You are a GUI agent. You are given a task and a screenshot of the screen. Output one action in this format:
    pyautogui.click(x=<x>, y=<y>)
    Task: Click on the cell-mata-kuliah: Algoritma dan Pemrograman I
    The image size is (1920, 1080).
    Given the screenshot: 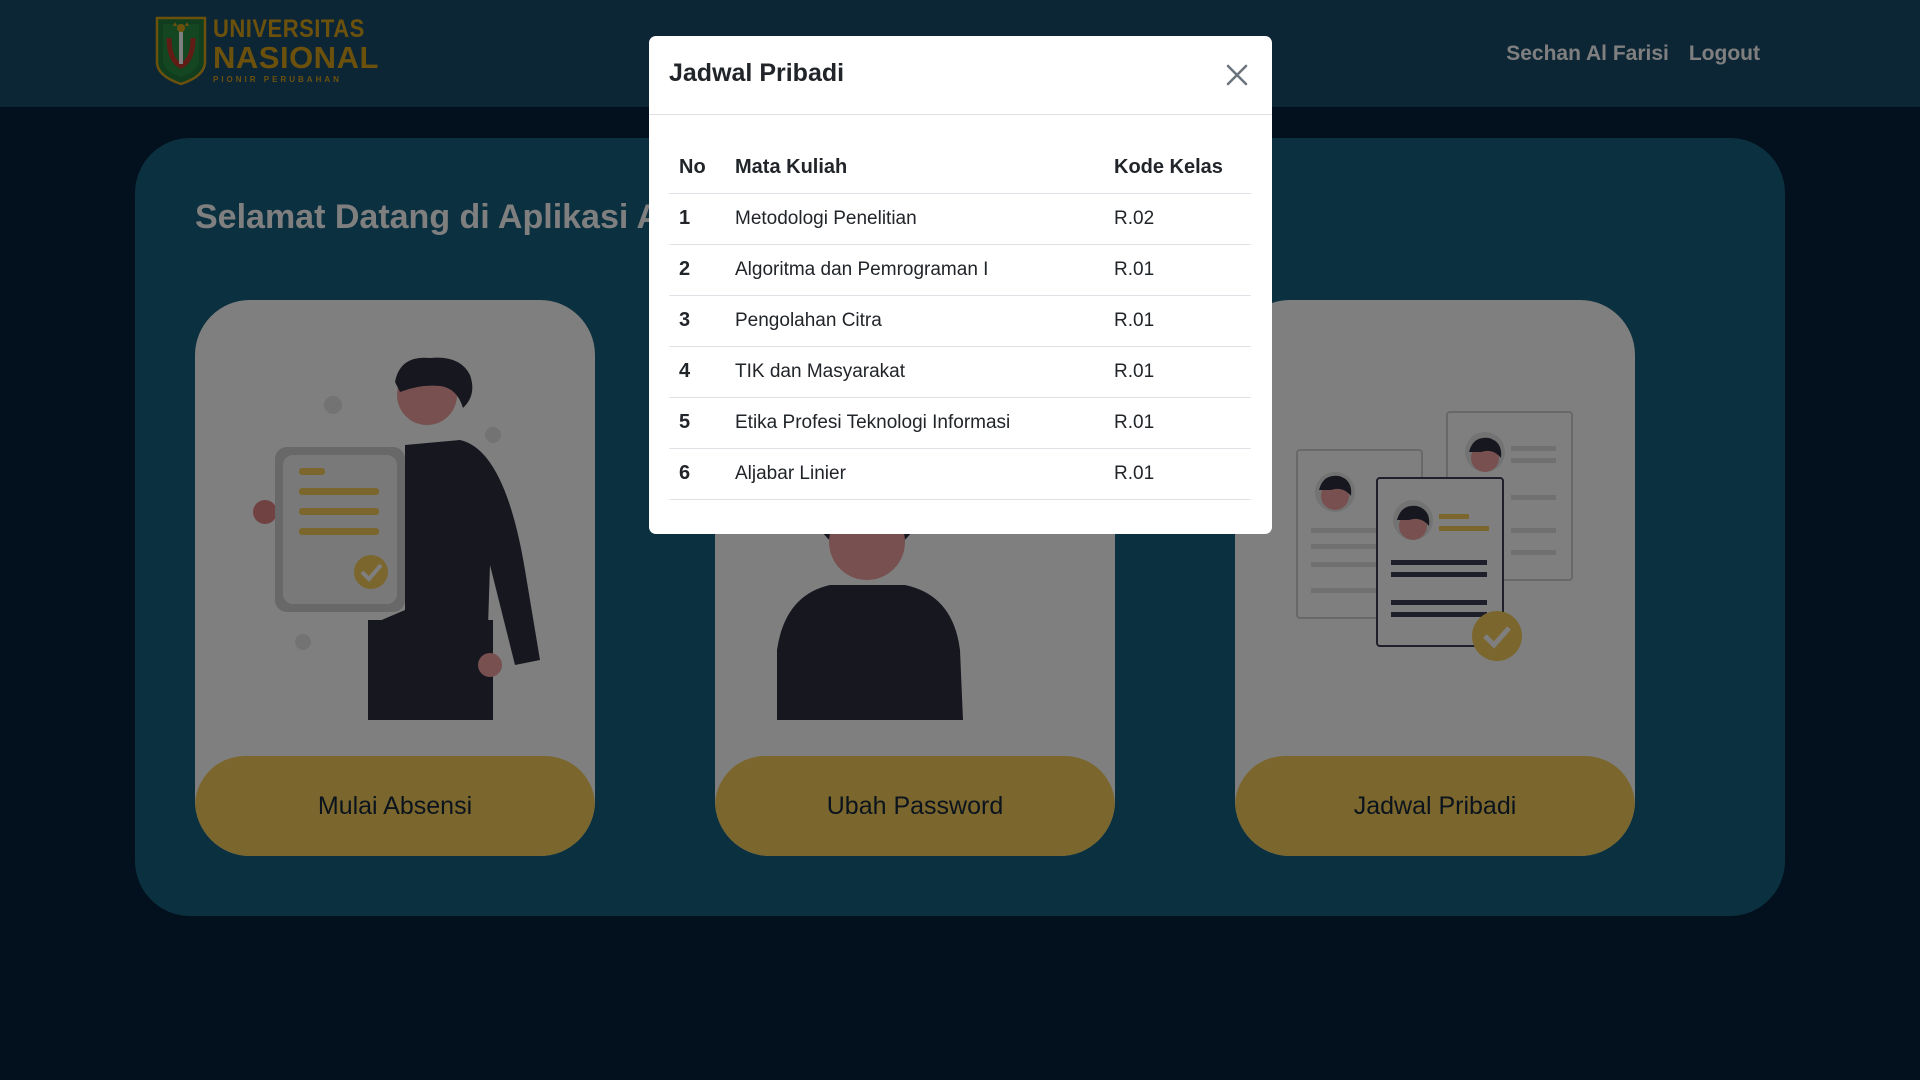 What is the action you would take?
    pyautogui.click(x=914, y=270)
    